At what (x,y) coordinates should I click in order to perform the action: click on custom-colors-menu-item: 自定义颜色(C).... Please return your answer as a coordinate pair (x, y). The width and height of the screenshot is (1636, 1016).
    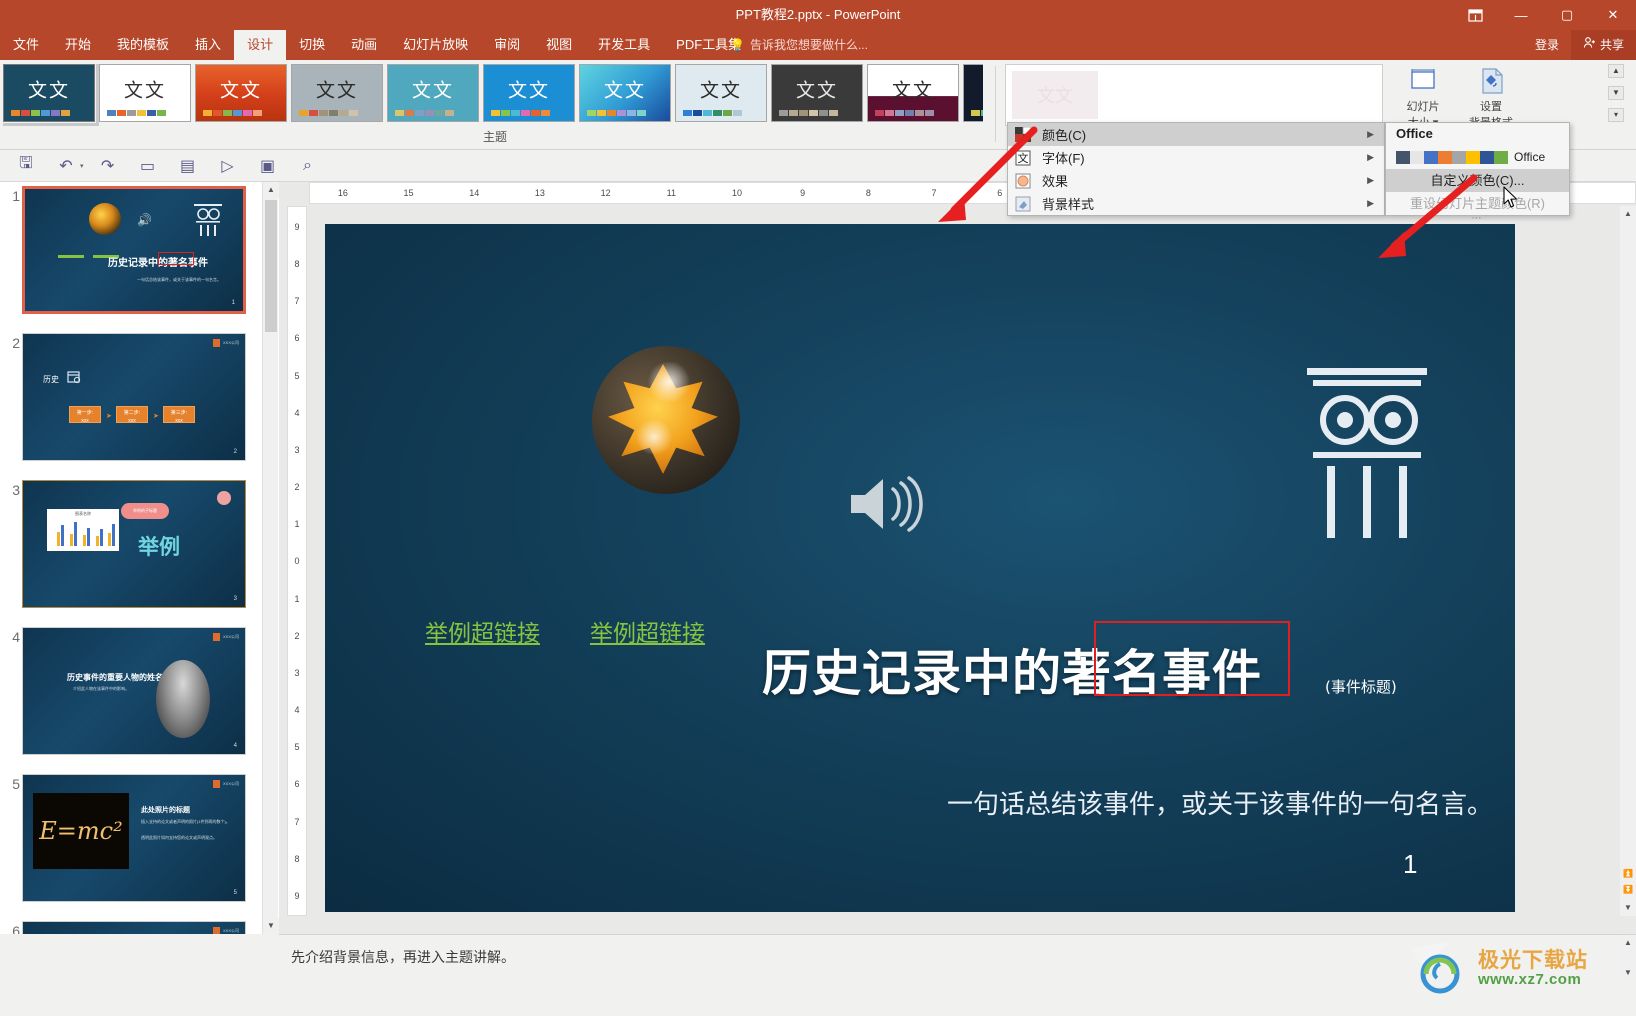
    Looking at the image, I should click on (1477, 180).